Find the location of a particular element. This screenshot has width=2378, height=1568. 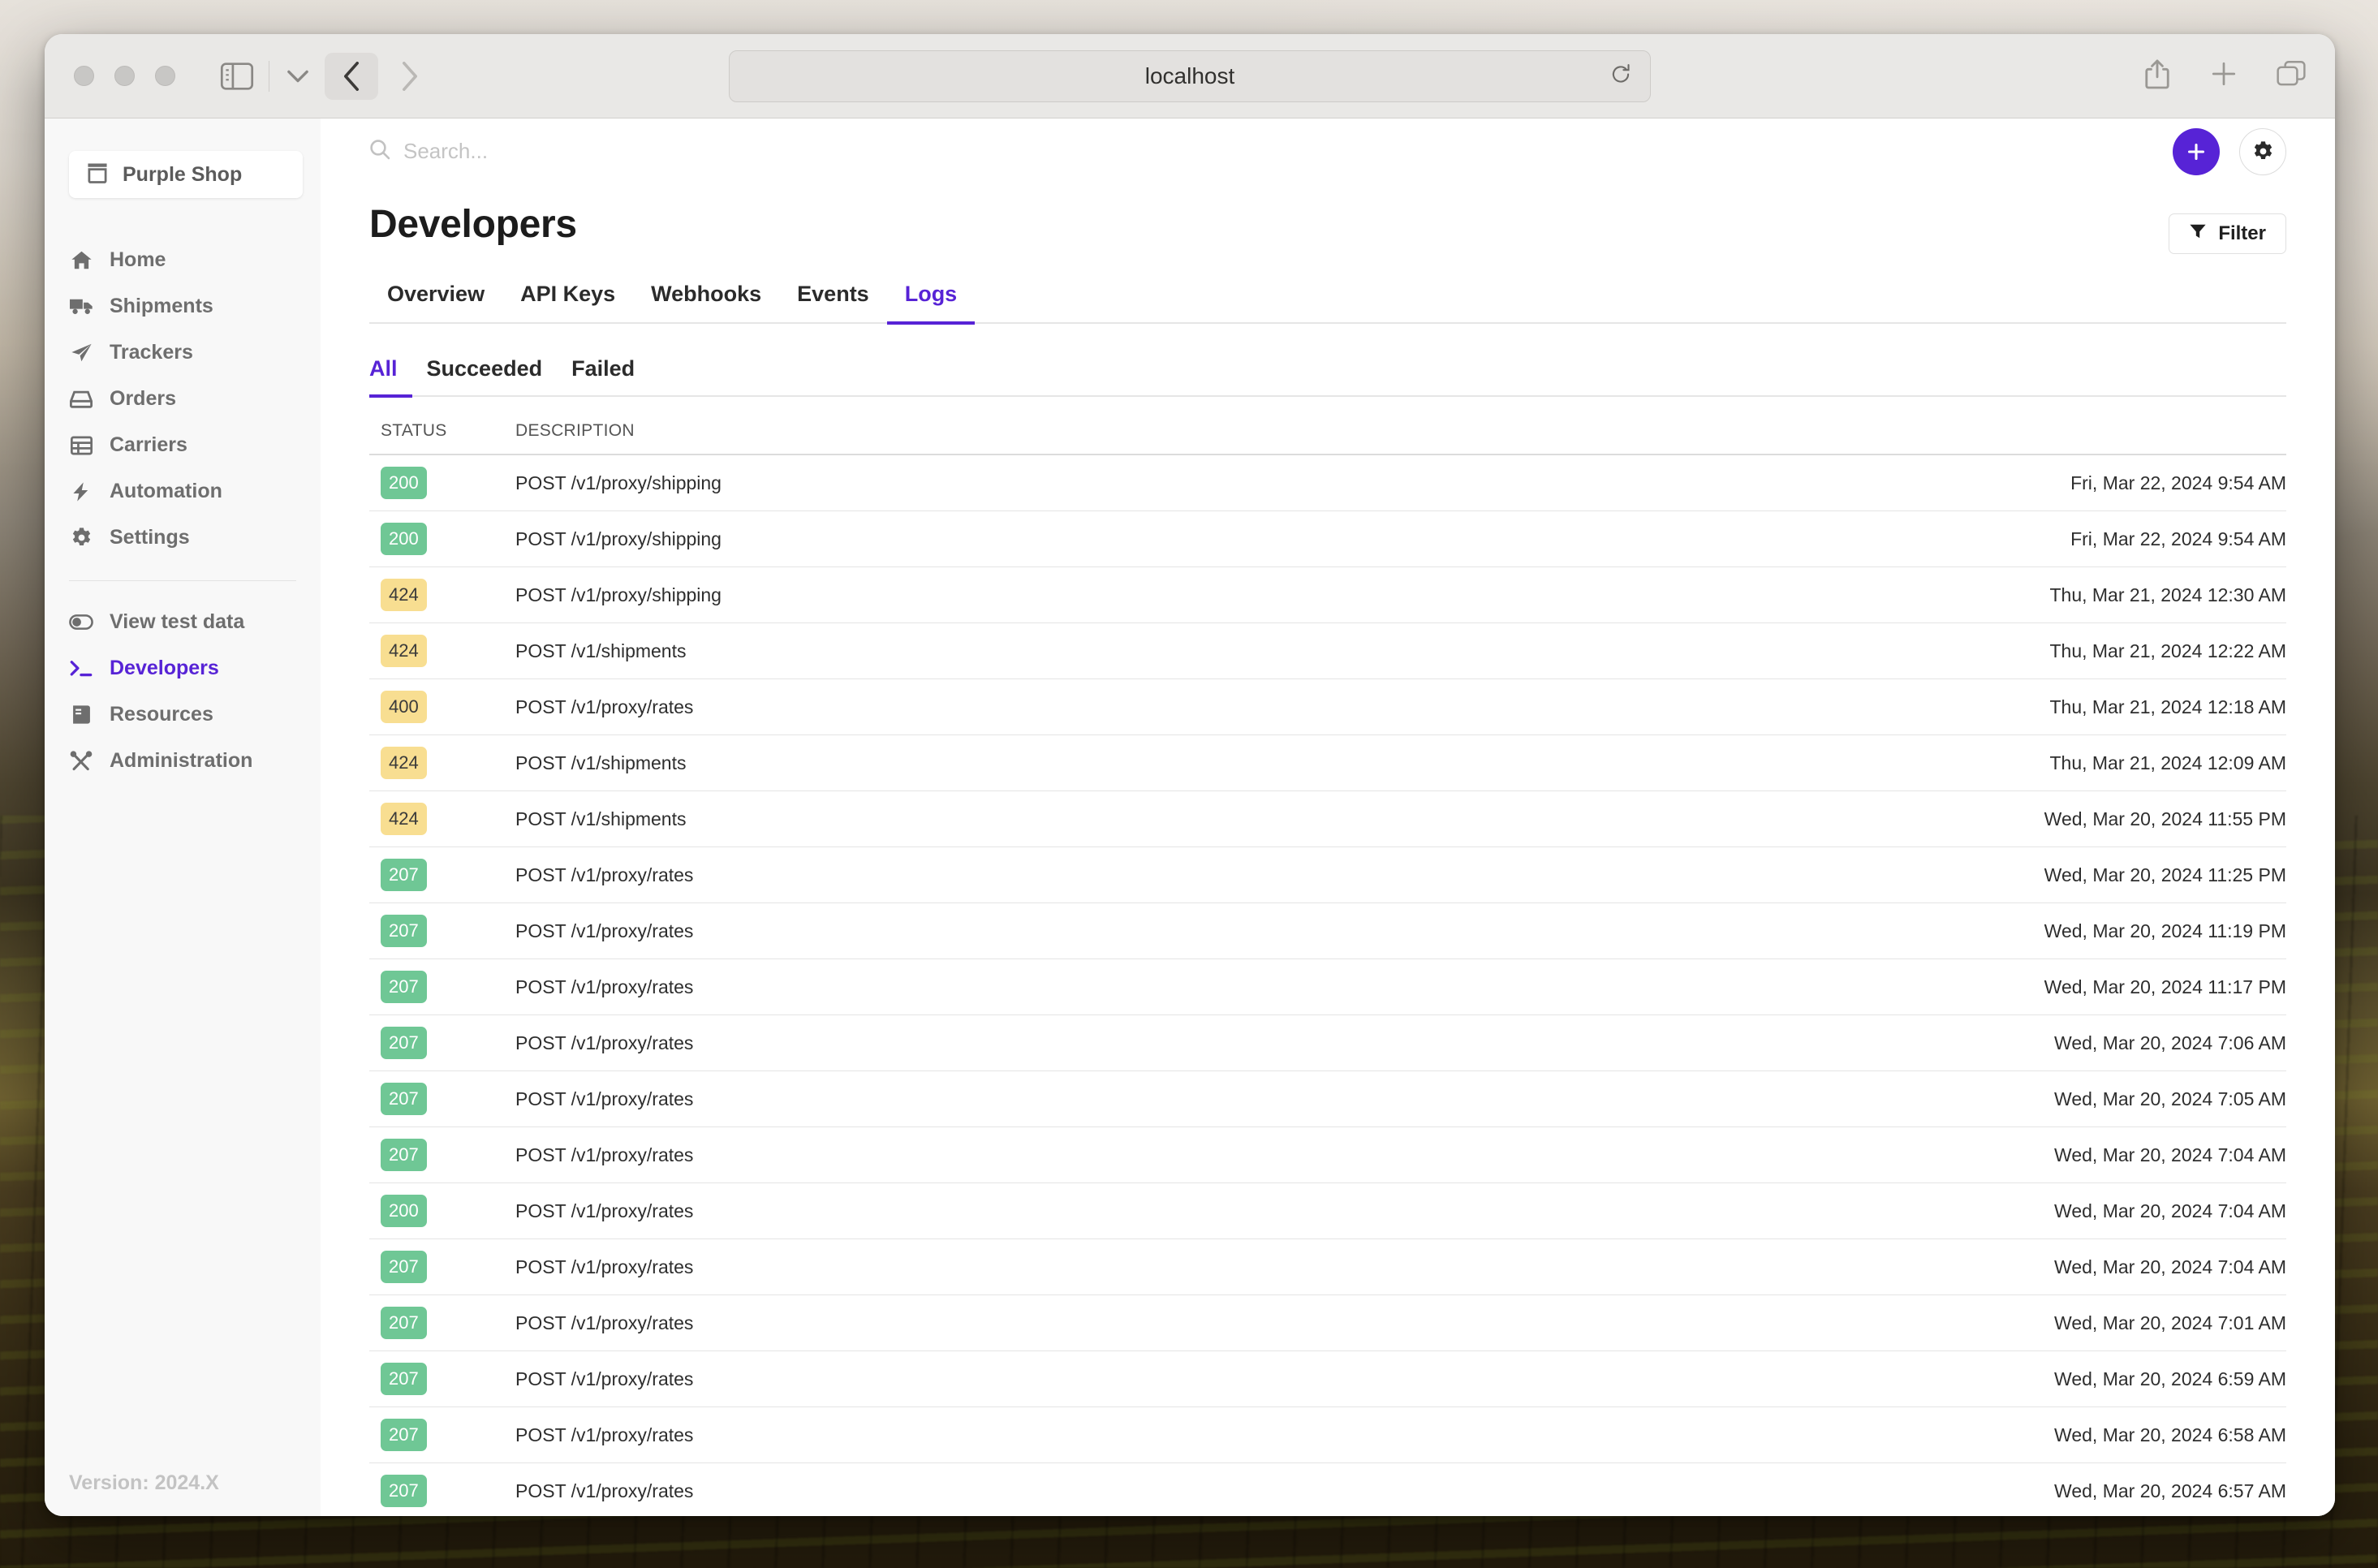

sidebar-item-label: Trackers is located at coordinates (151, 353).